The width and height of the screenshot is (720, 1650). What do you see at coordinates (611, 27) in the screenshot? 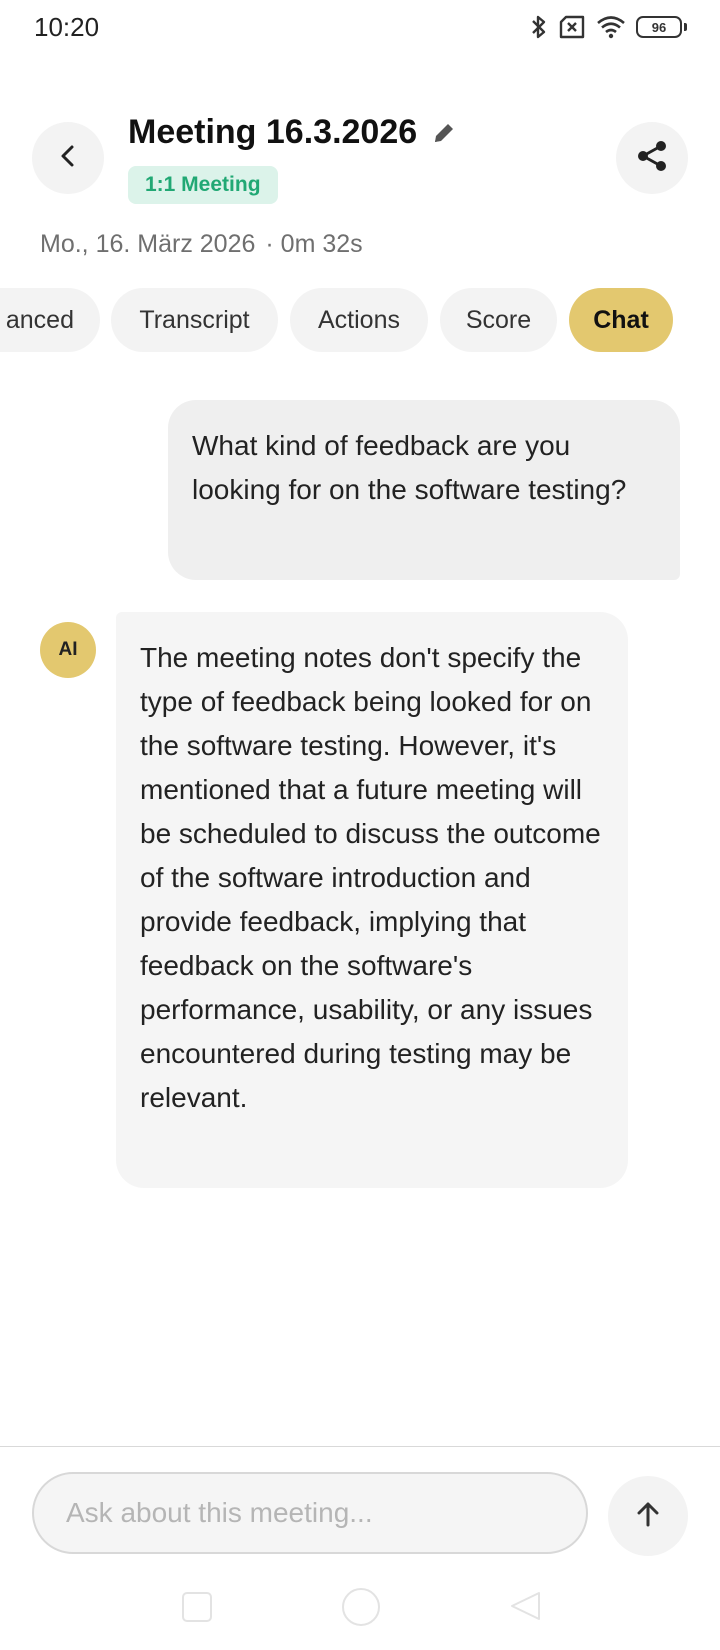
I see `wifi-icon` at bounding box center [611, 27].